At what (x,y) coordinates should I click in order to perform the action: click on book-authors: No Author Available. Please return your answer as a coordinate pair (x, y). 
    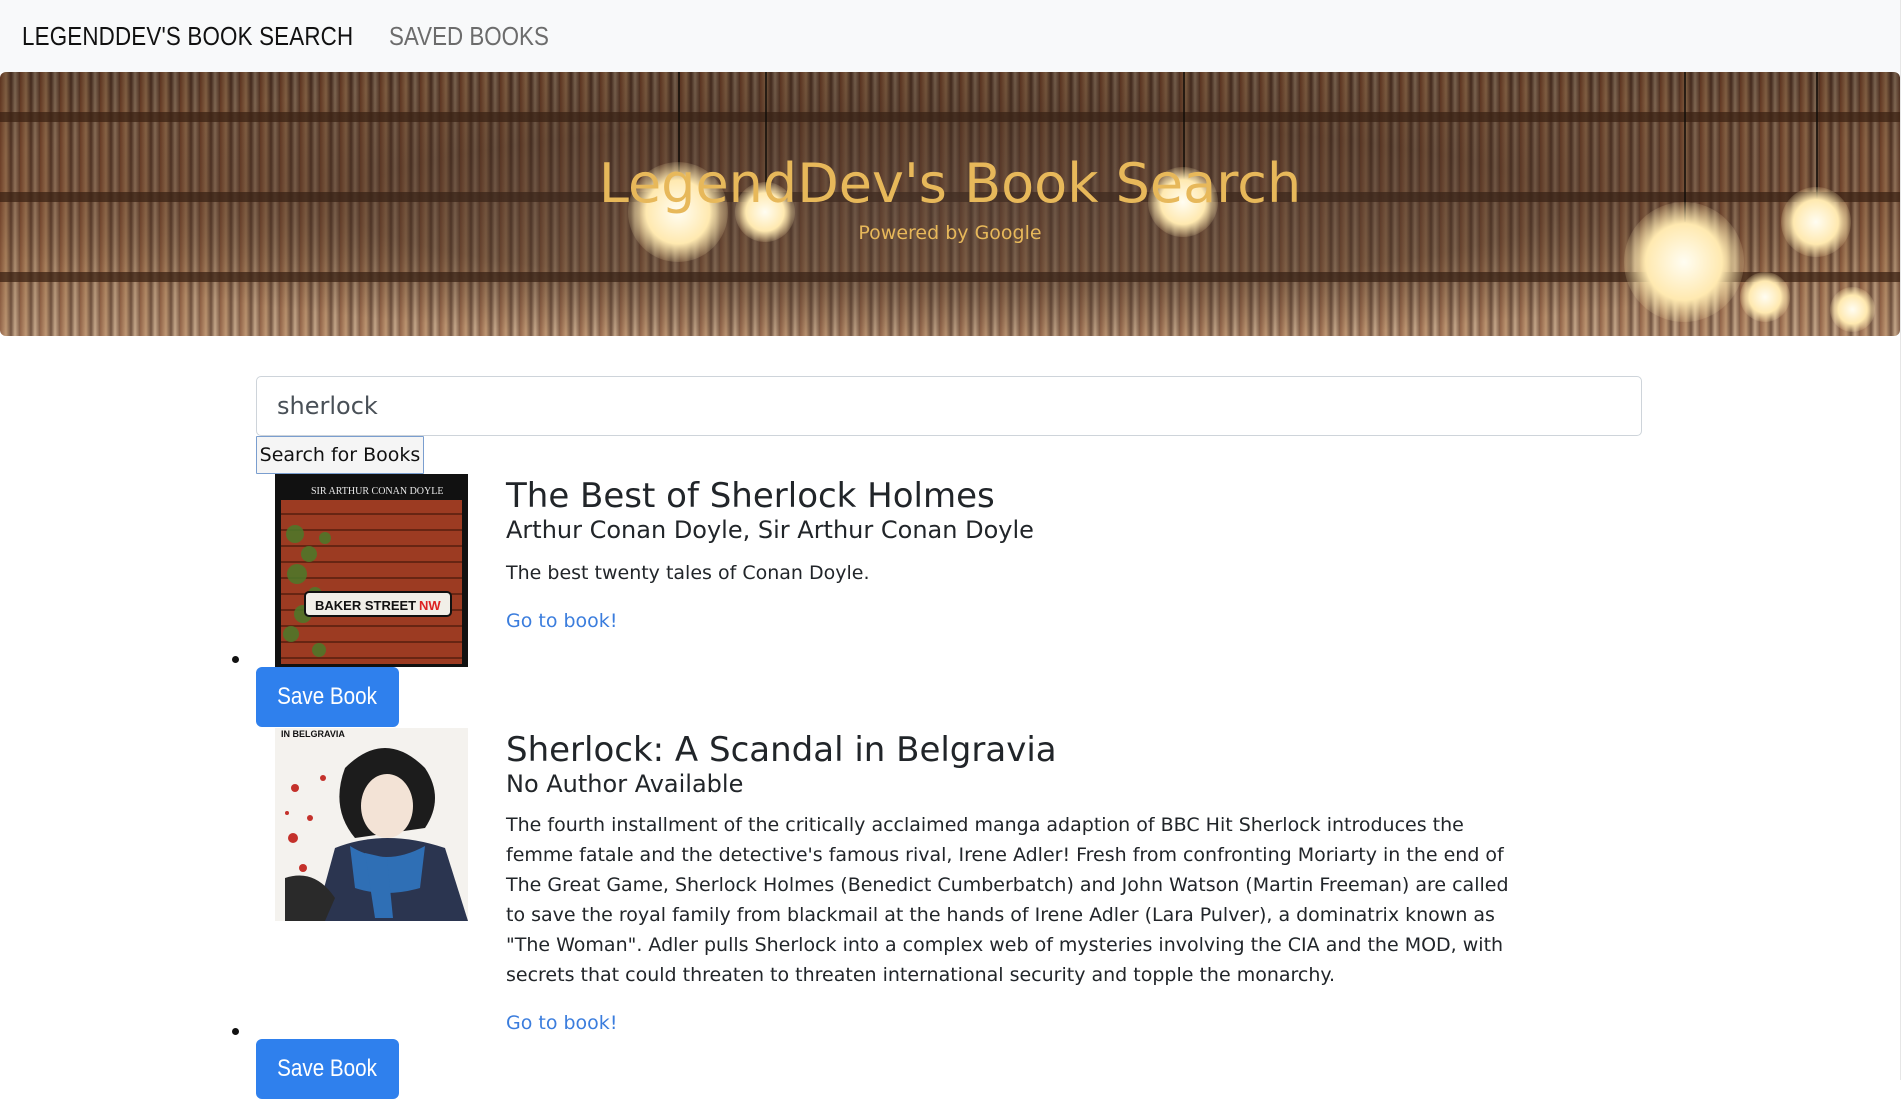
    Looking at the image, I should click on (625, 784).